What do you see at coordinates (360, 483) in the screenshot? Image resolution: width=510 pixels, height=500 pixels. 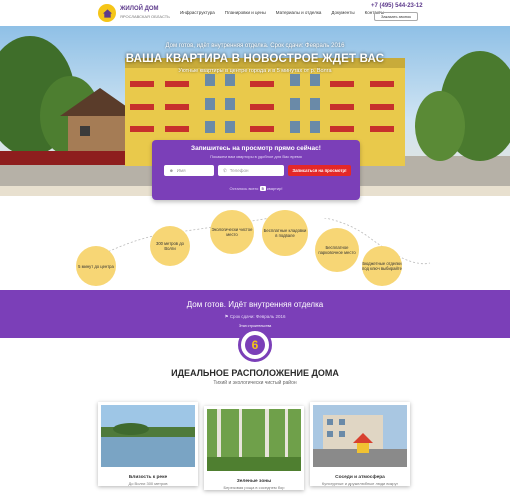 I see `location-card-desc: Культурные и дружелюбные люди вокруг` at bounding box center [360, 483].